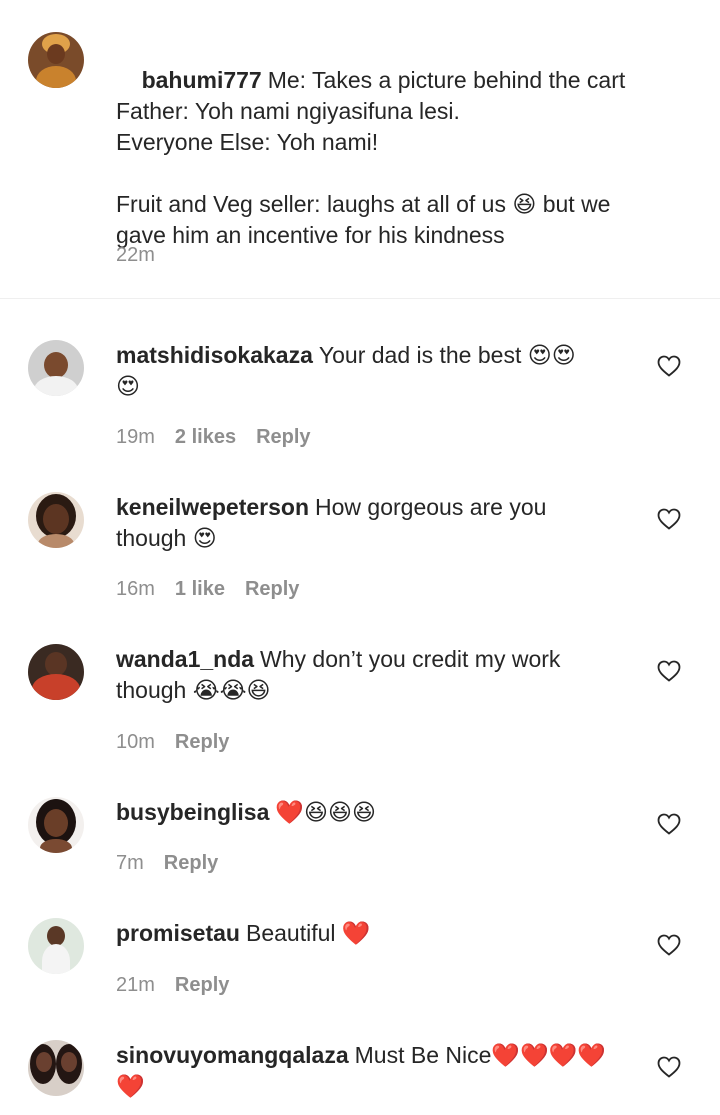  What do you see at coordinates (202, 80) in the screenshot?
I see `caption-username: bahumi777` at bounding box center [202, 80].